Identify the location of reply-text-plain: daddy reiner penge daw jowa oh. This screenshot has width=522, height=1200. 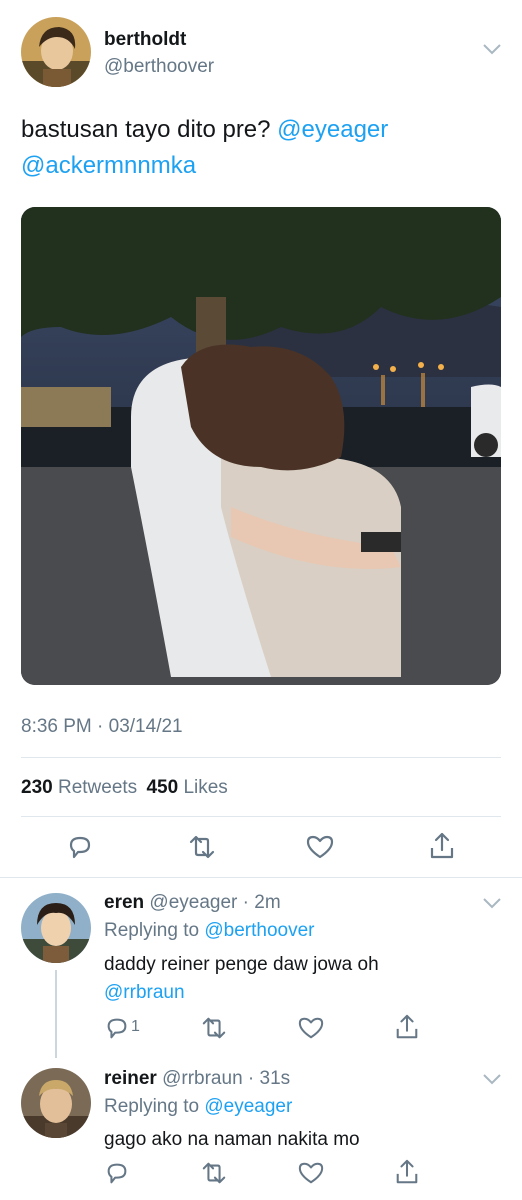
(241, 964).